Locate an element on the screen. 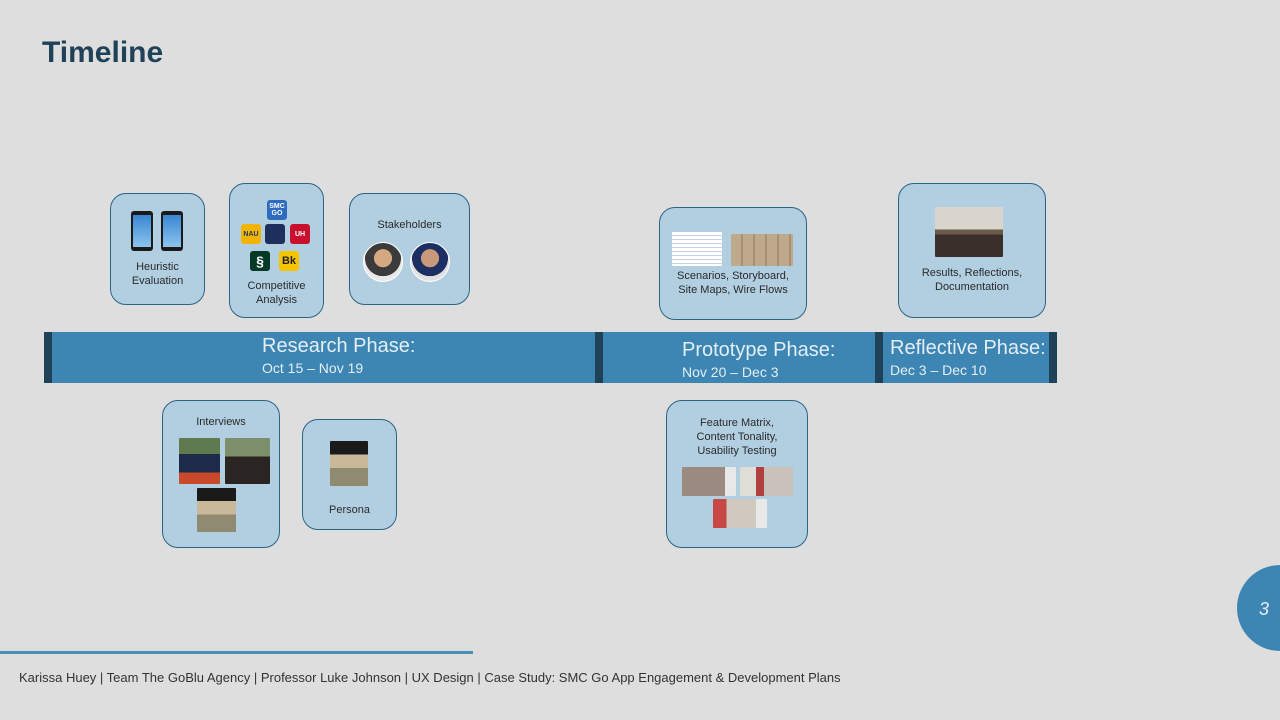 This screenshot has width=1280, height=720. reflective-phase-end-marker is located at coordinates (1053, 357).